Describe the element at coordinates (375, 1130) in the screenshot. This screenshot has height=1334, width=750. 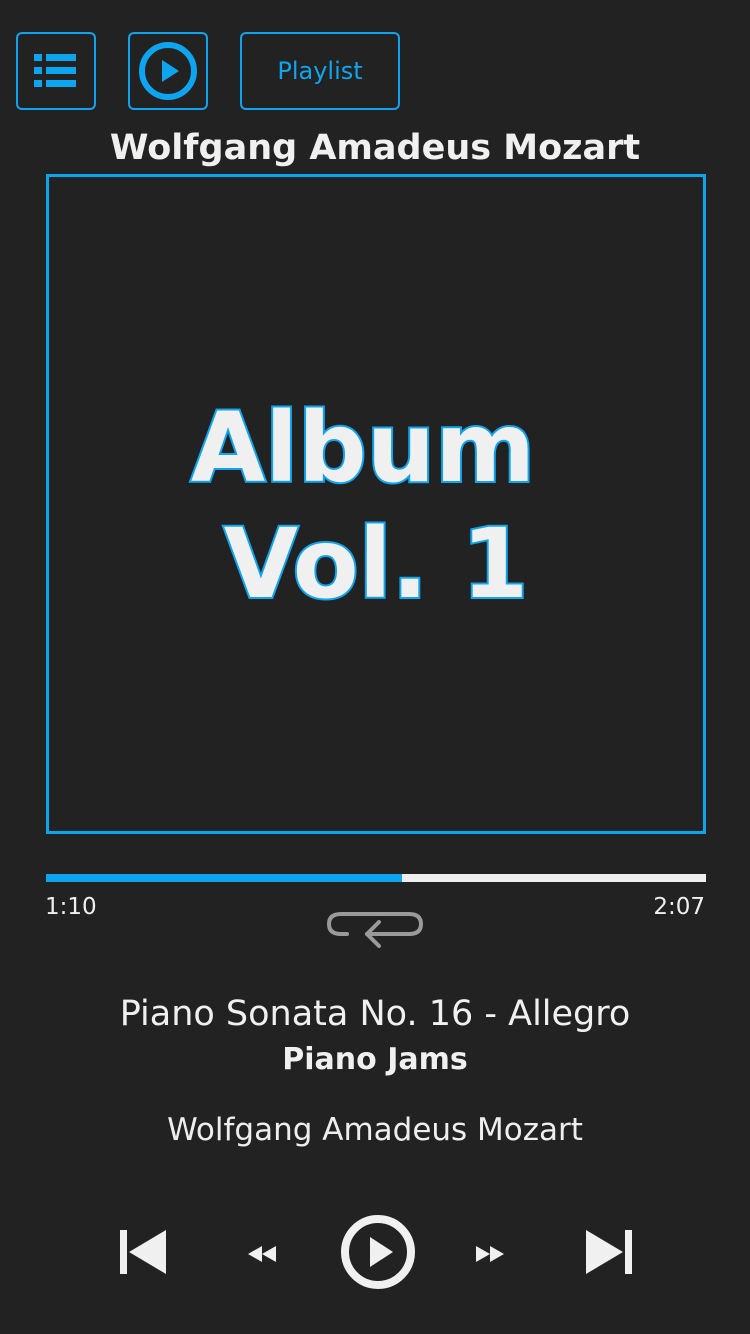
I see `artist-name: Wolfgang Amadeus Mozart` at that location.